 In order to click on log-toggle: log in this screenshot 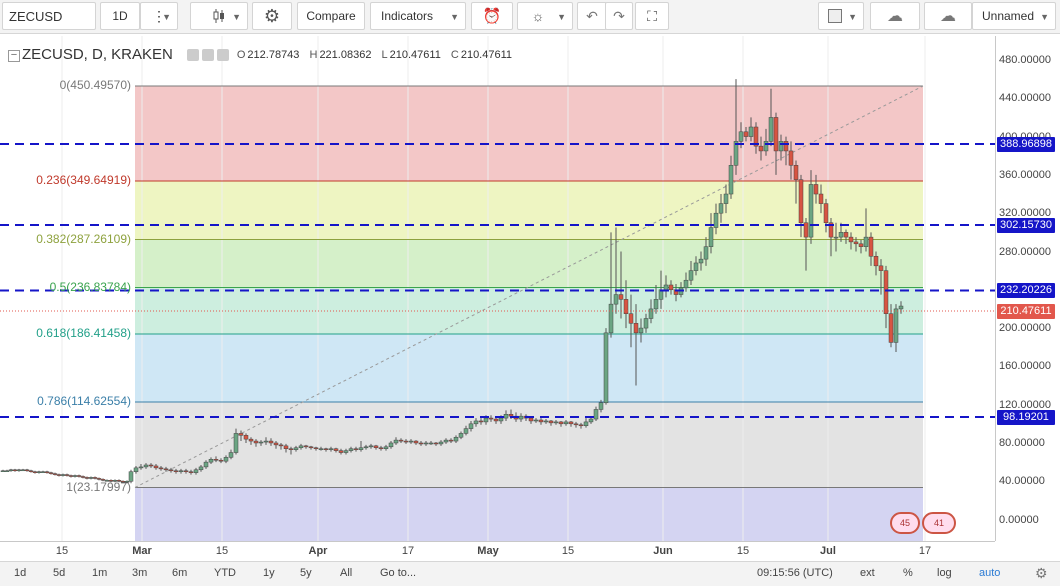, I will do `click(944, 573)`.